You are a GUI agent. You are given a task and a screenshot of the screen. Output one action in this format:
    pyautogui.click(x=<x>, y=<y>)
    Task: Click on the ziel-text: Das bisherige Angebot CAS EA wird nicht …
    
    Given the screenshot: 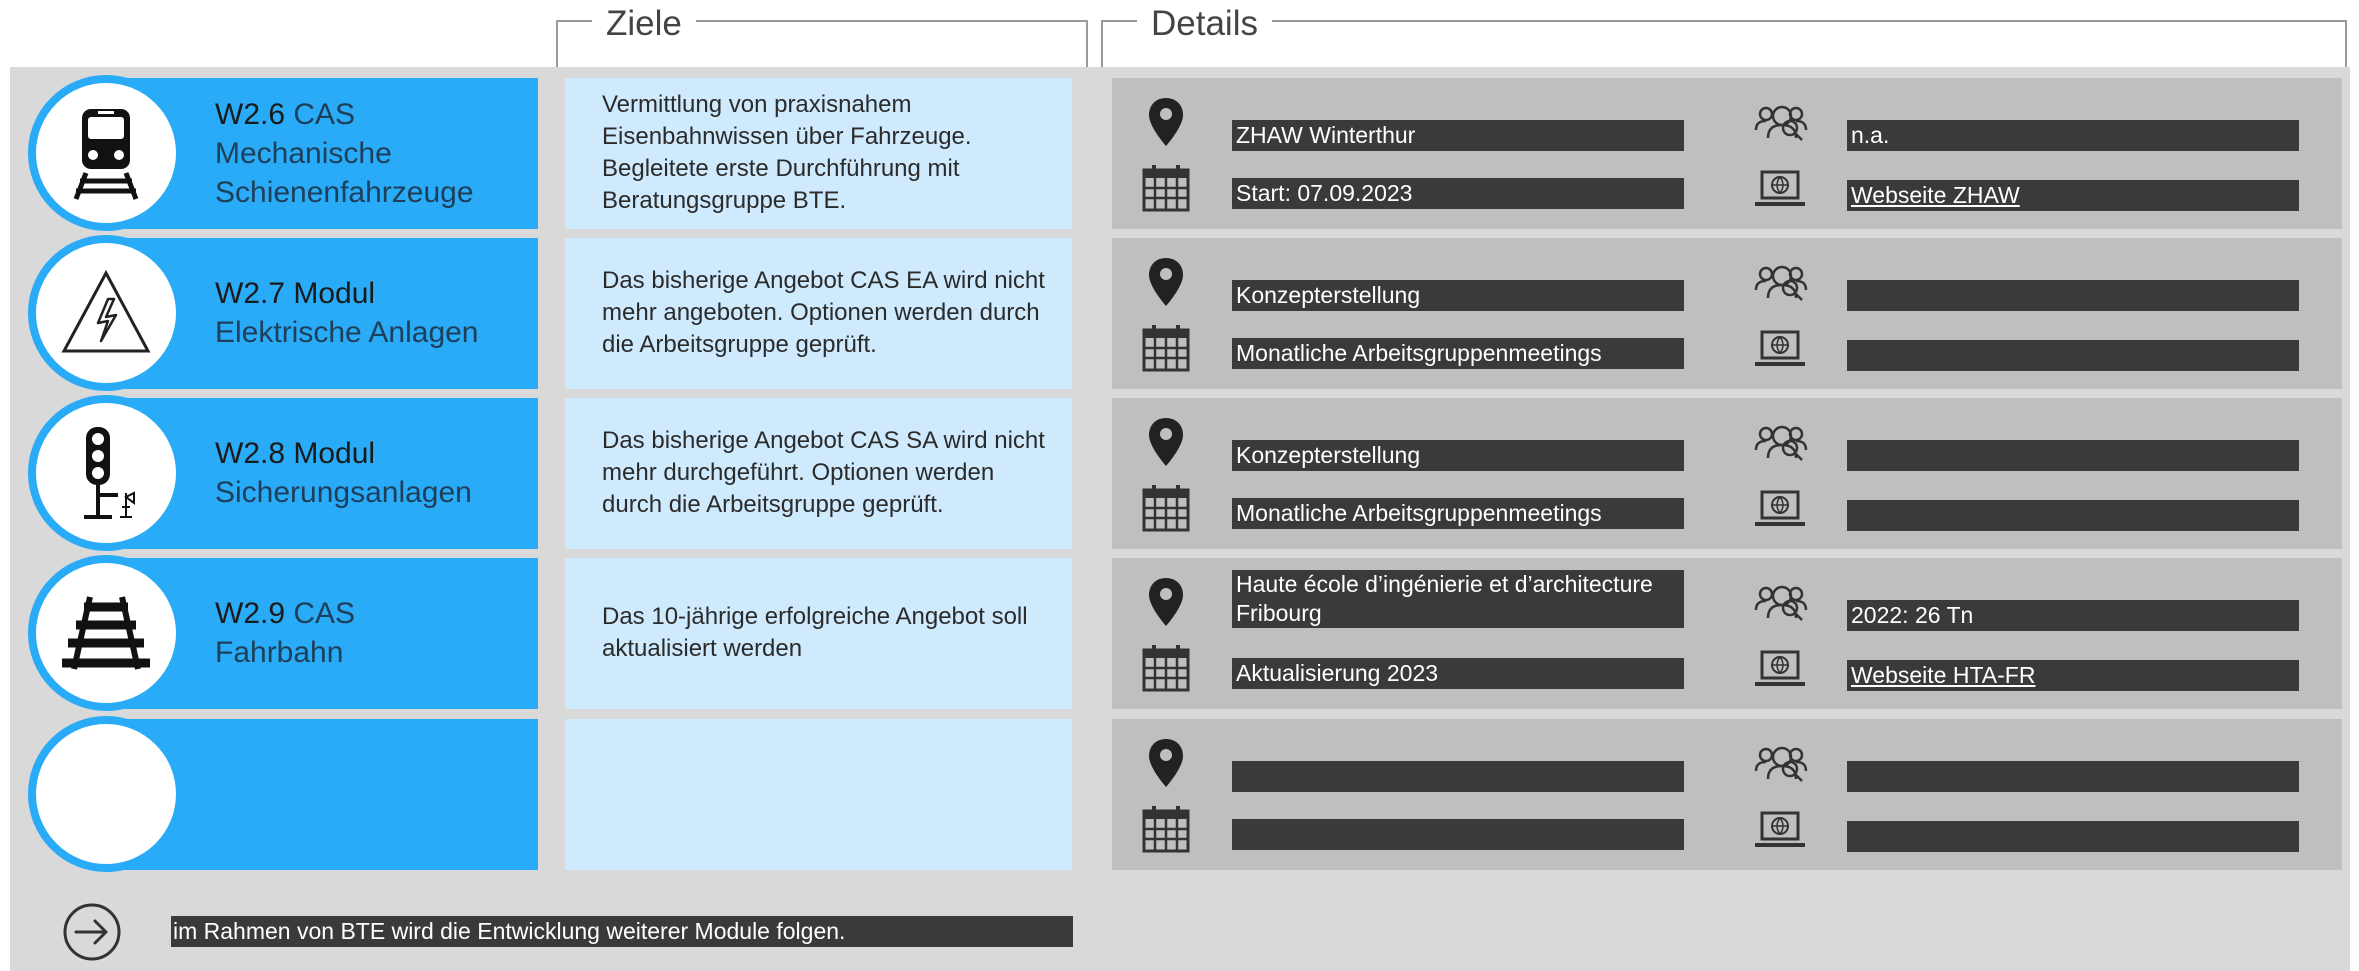 What is the action you would take?
    pyautogui.click(x=823, y=312)
    